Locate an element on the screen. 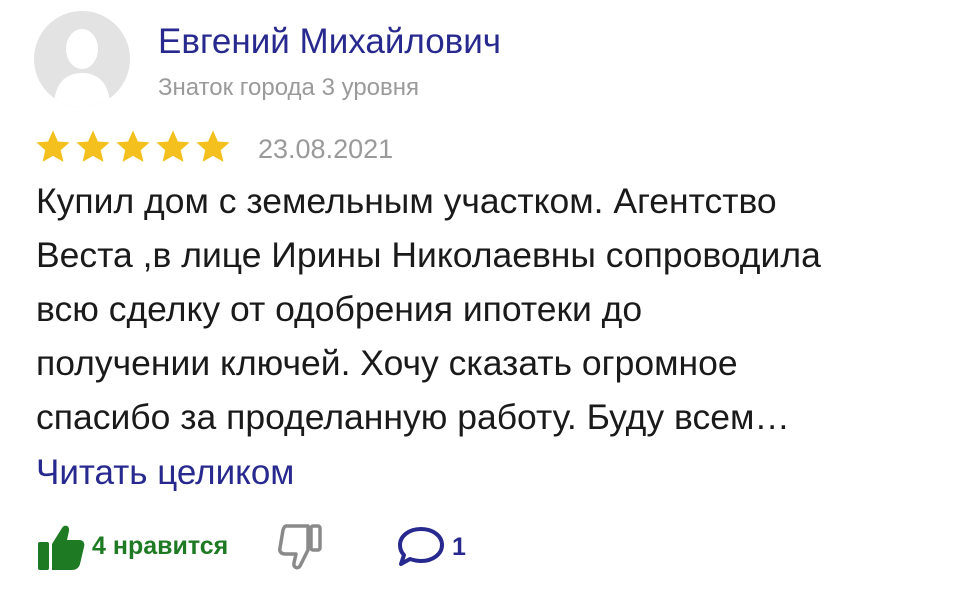 This screenshot has height=603, width=960. thumbs-down-icon is located at coordinates (300, 547).